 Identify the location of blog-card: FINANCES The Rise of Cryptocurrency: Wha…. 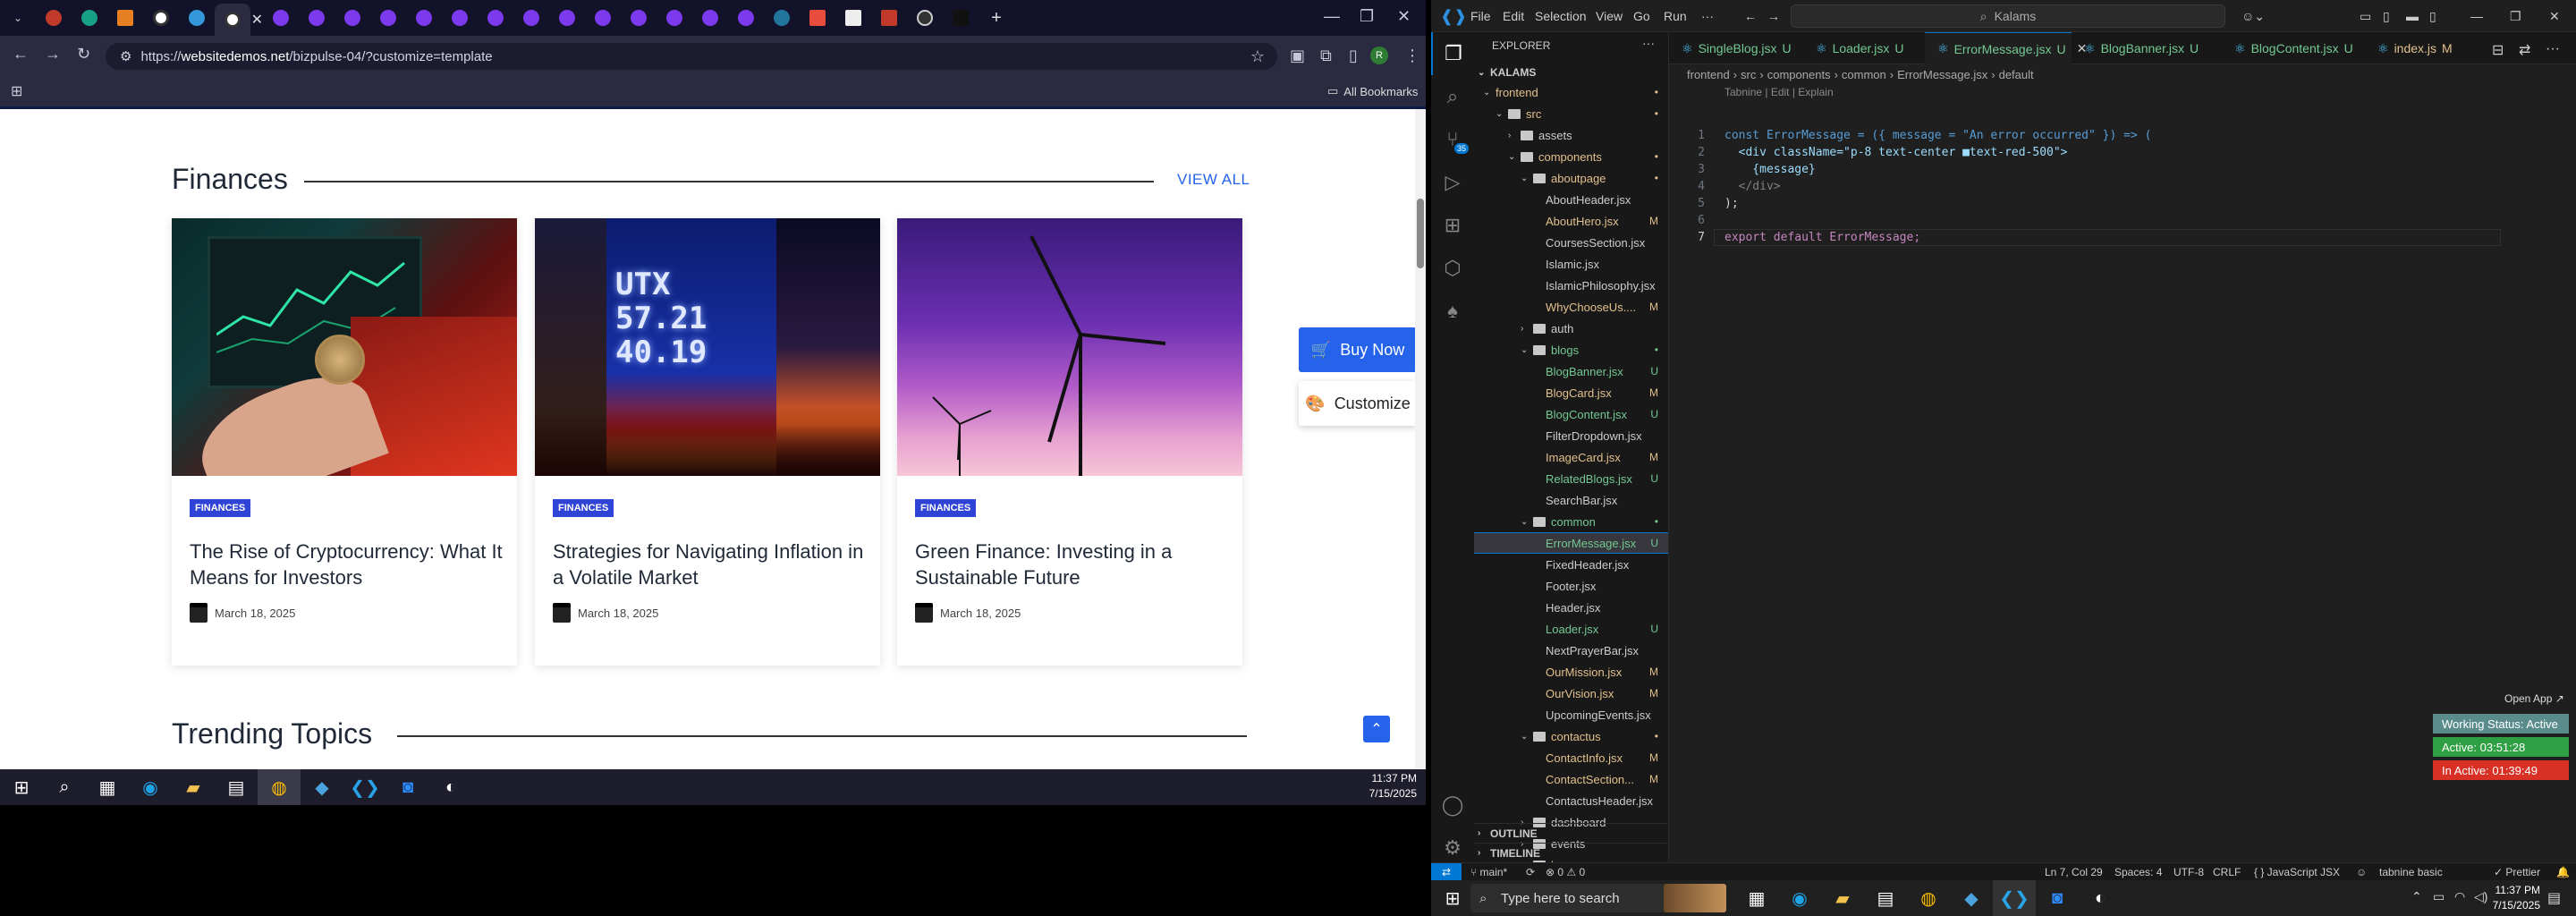
(344, 442).